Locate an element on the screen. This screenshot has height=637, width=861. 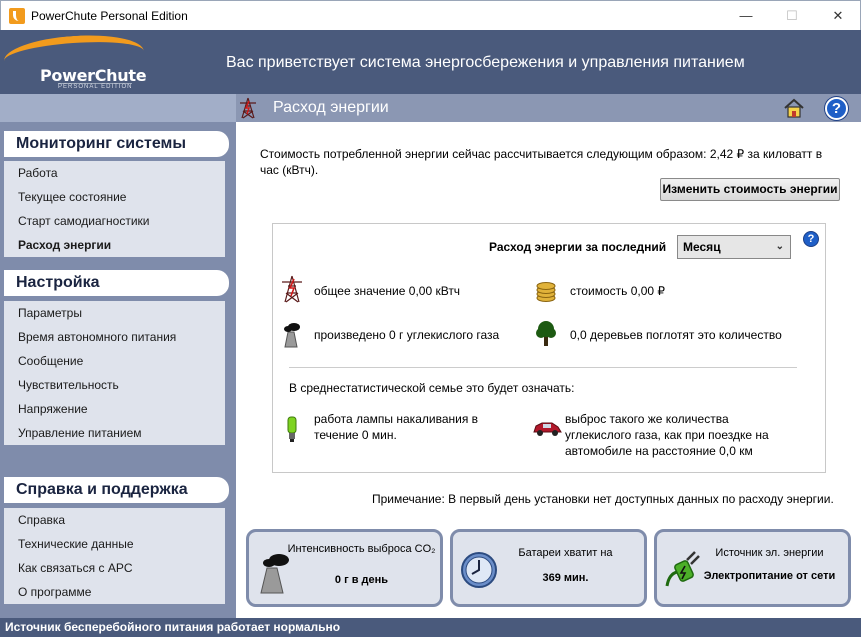
sidebar-item-work: Работа is located at coordinates (114, 173).